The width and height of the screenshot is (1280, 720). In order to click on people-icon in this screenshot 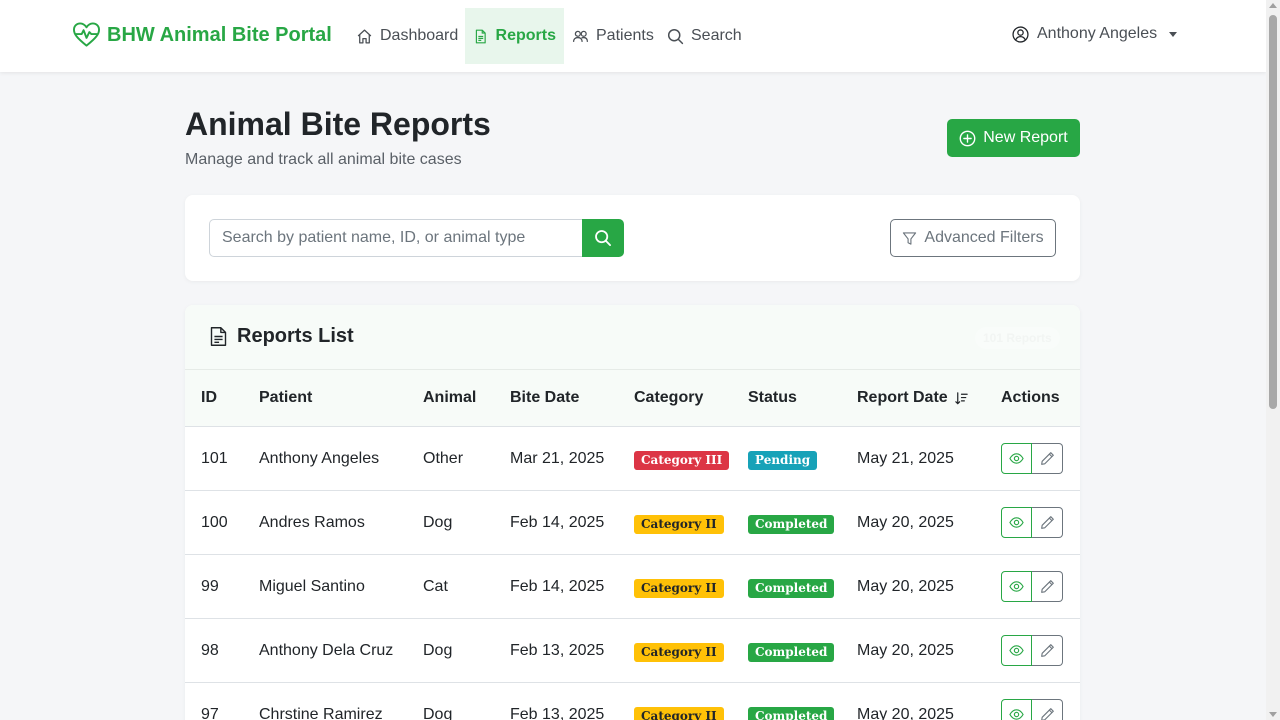, I will do `click(580, 36)`.